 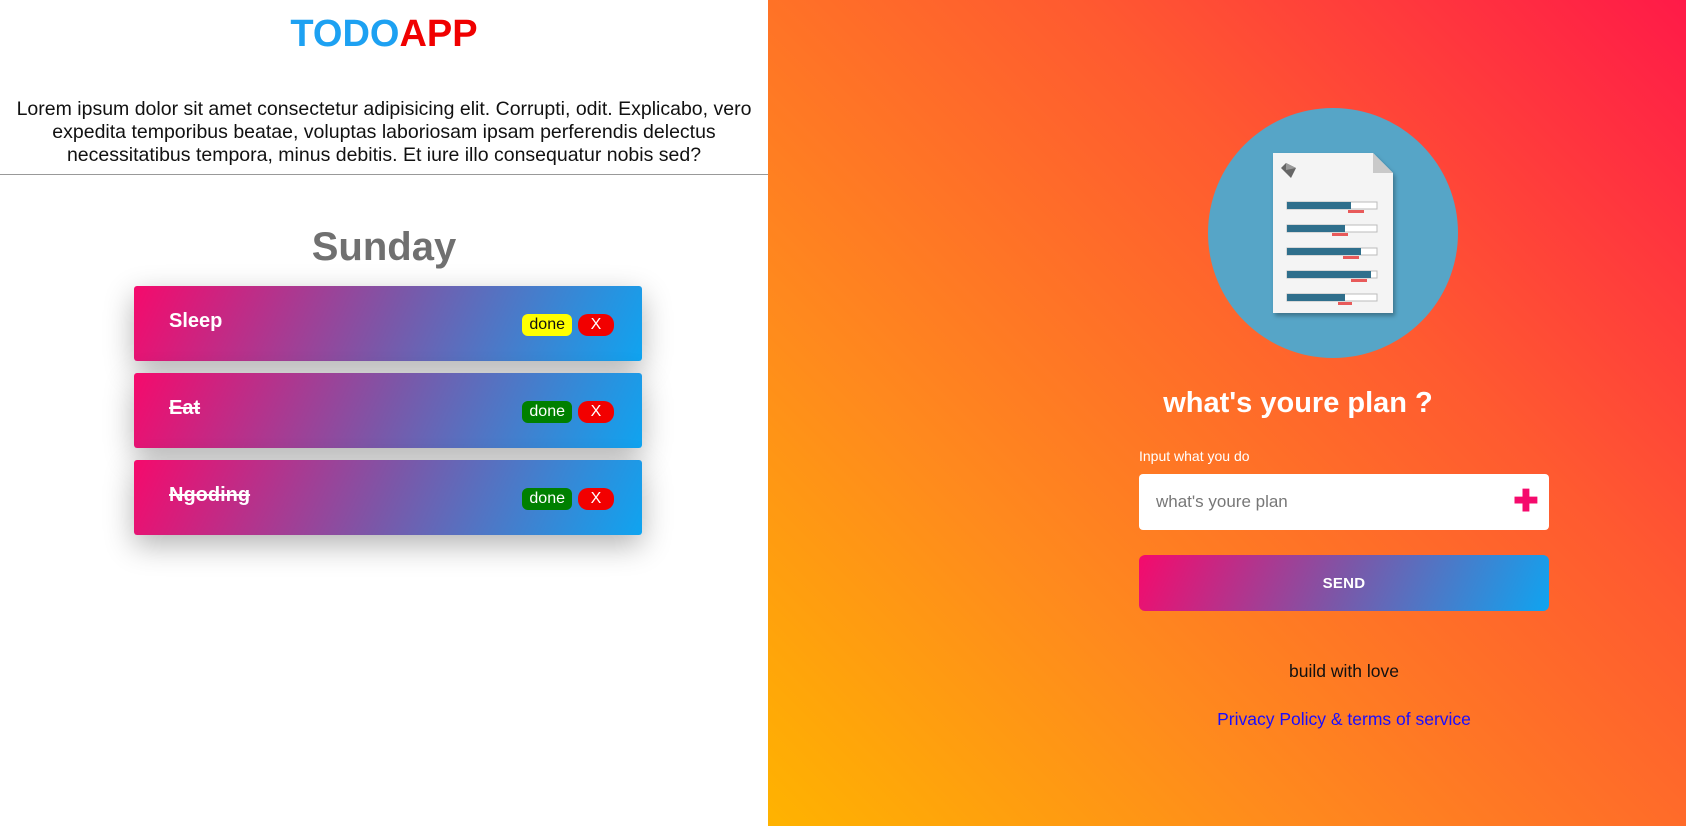 What do you see at coordinates (438, 34) in the screenshot?
I see `logo-app-text: APP` at bounding box center [438, 34].